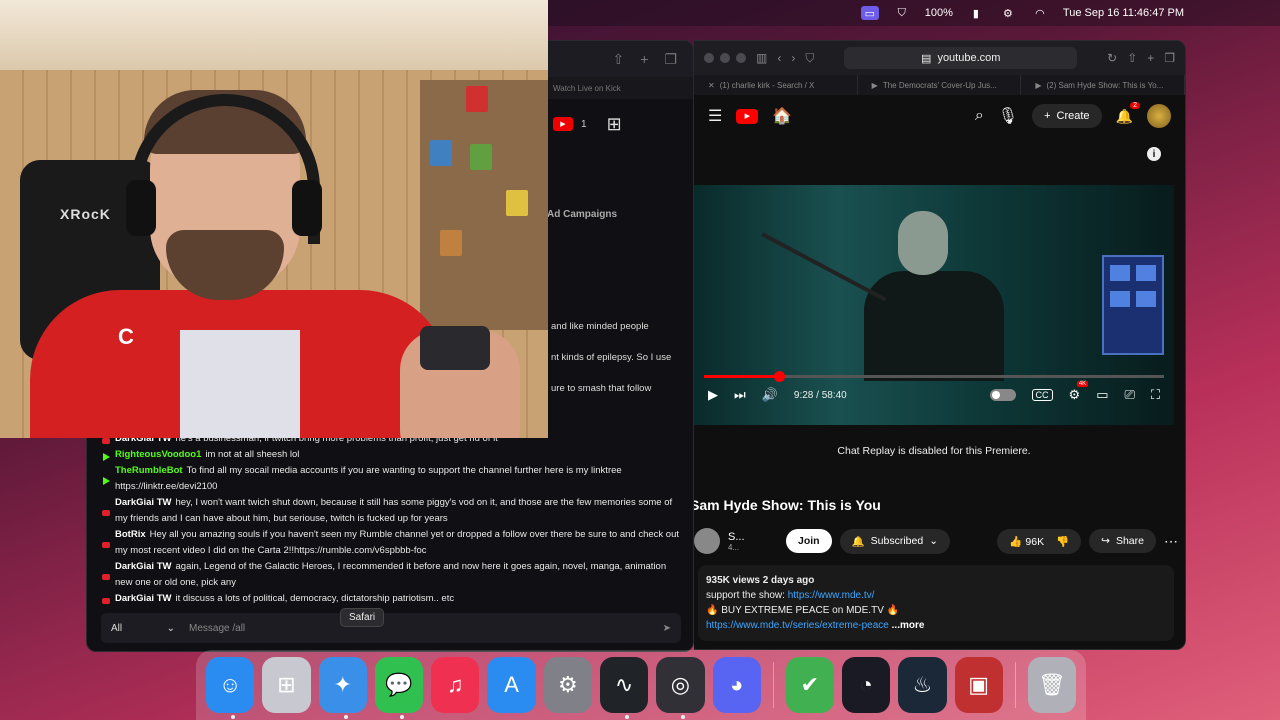 Image resolution: width=1280 pixels, height=720 pixels. Describe the element at coordinates (1128, 113) in the screenshot. I see `notifications-button: 🔔 2` at that location.